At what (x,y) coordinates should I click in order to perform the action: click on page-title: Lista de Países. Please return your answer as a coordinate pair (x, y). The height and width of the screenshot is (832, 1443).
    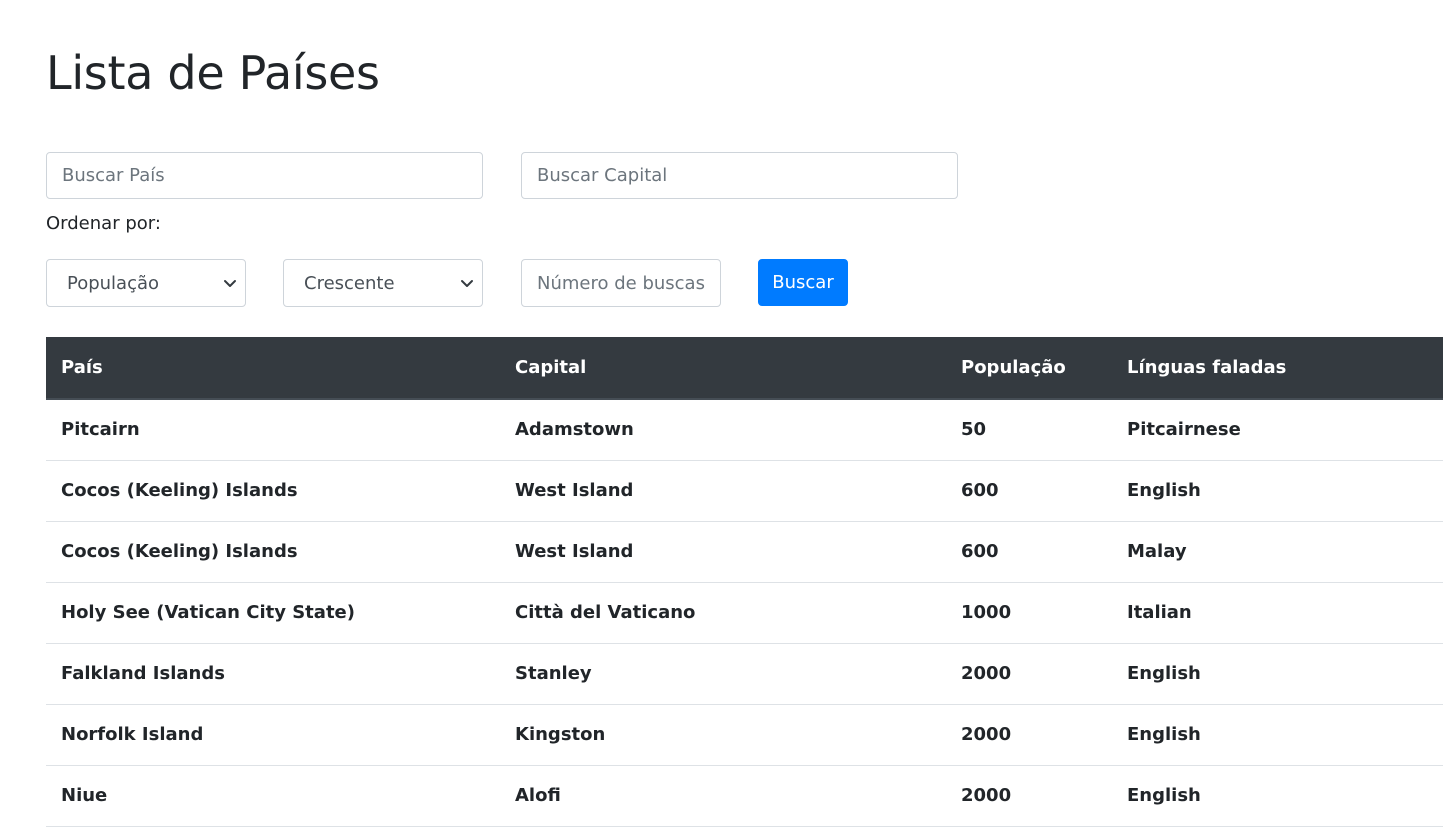
    Looking at the image, I should click on (213, 73).